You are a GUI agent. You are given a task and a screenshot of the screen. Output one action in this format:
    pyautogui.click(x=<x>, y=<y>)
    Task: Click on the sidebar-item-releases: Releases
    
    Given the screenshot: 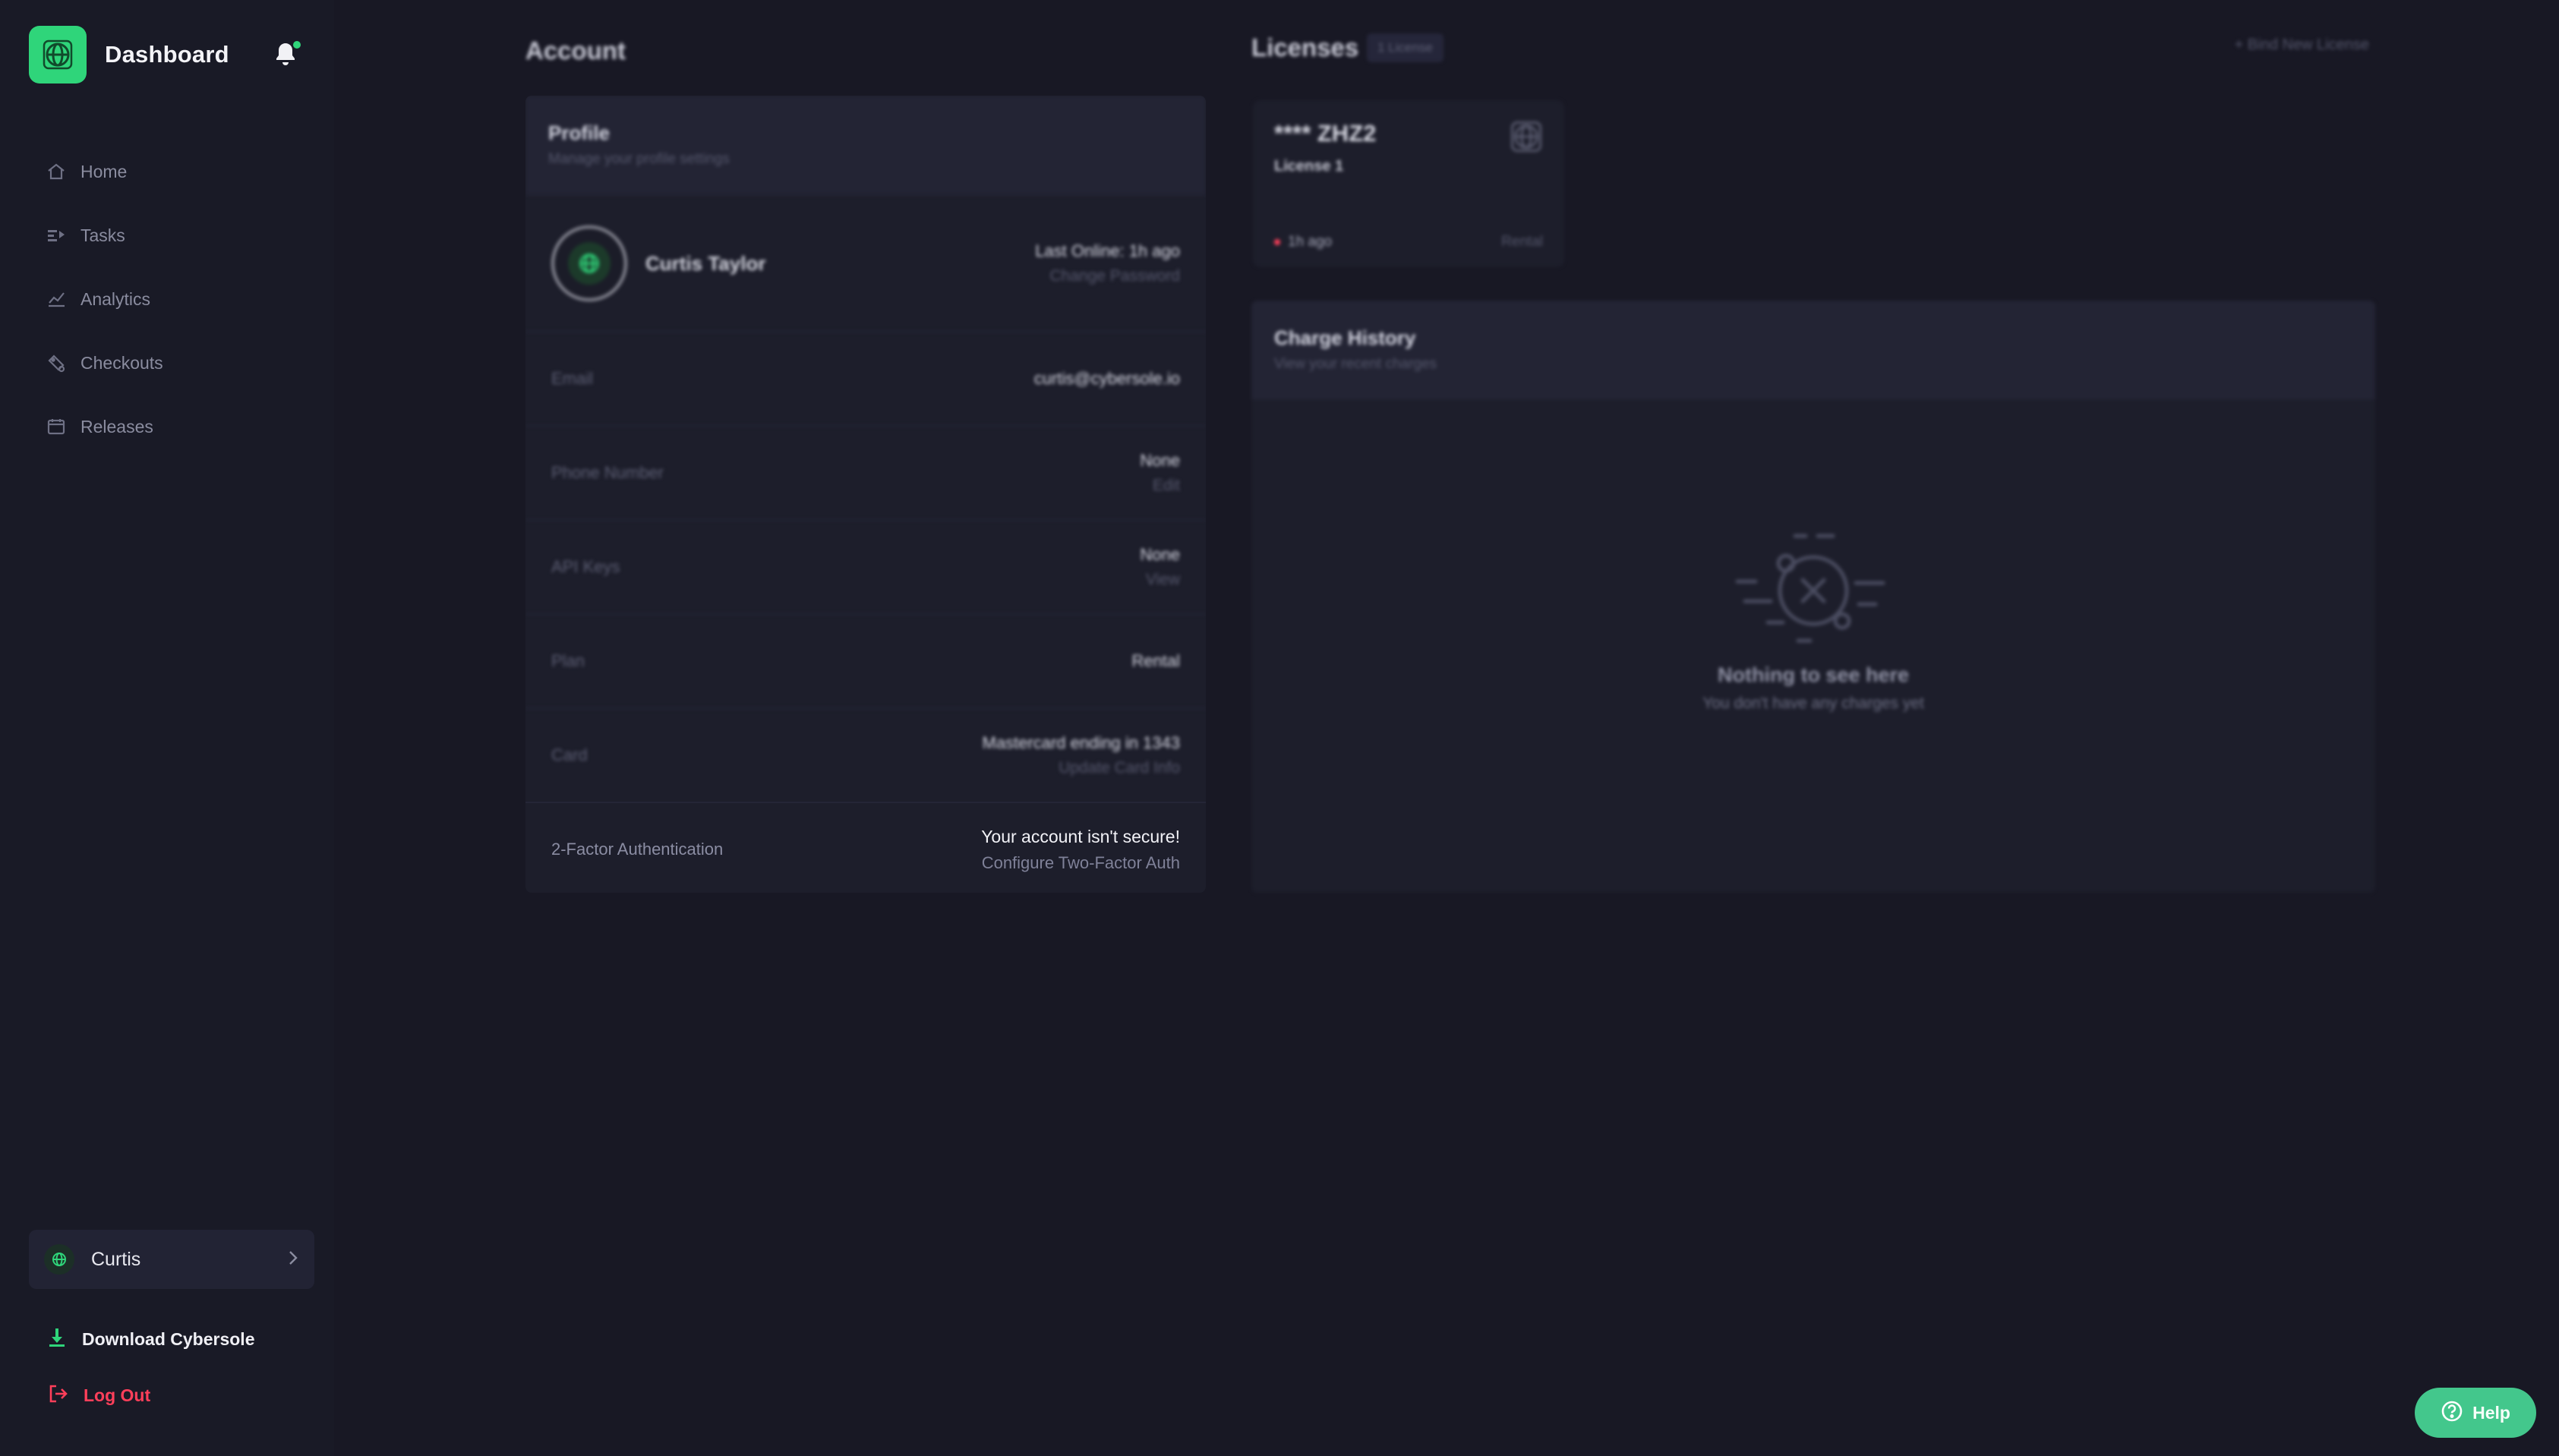 What is the action you would take?
    pyautogui.click(x=104, y=427)
    